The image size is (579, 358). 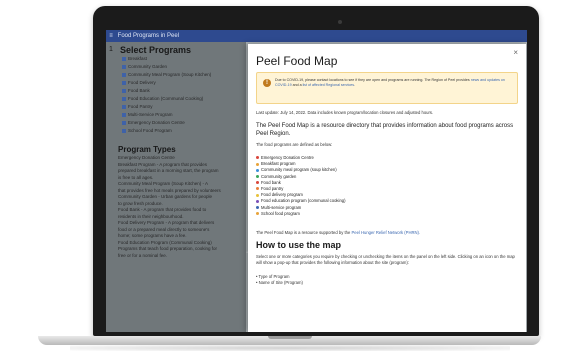 I want to click on category-checkbox-item: Food Delivery, so click(x=176, y=83).